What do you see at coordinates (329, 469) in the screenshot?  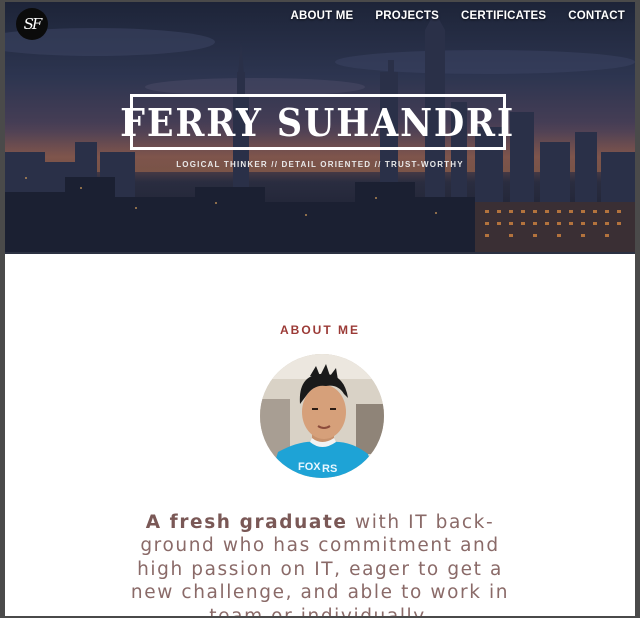 I see `svg-text: RS` at bounding box center [329, 469].